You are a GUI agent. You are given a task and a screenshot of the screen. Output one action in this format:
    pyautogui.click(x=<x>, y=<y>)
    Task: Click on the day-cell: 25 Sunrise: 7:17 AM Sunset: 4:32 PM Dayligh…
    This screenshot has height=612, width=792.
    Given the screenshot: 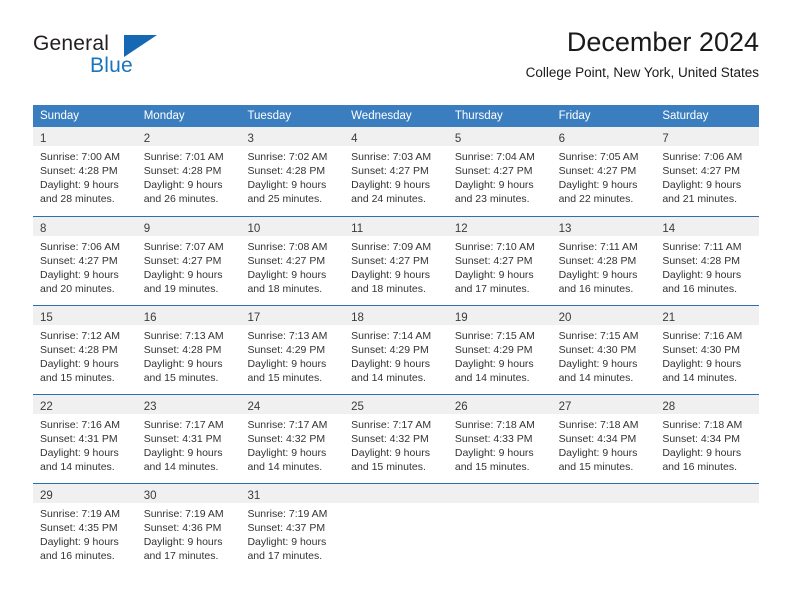 What is the action you would take?
    pyautogui.click(x=396, y=439)
    